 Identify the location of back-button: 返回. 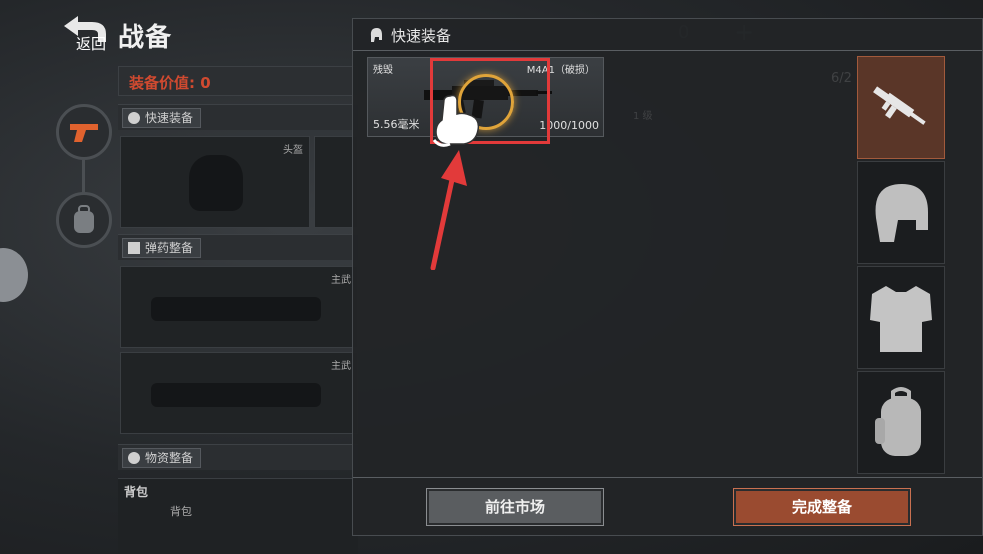
(87, 33).